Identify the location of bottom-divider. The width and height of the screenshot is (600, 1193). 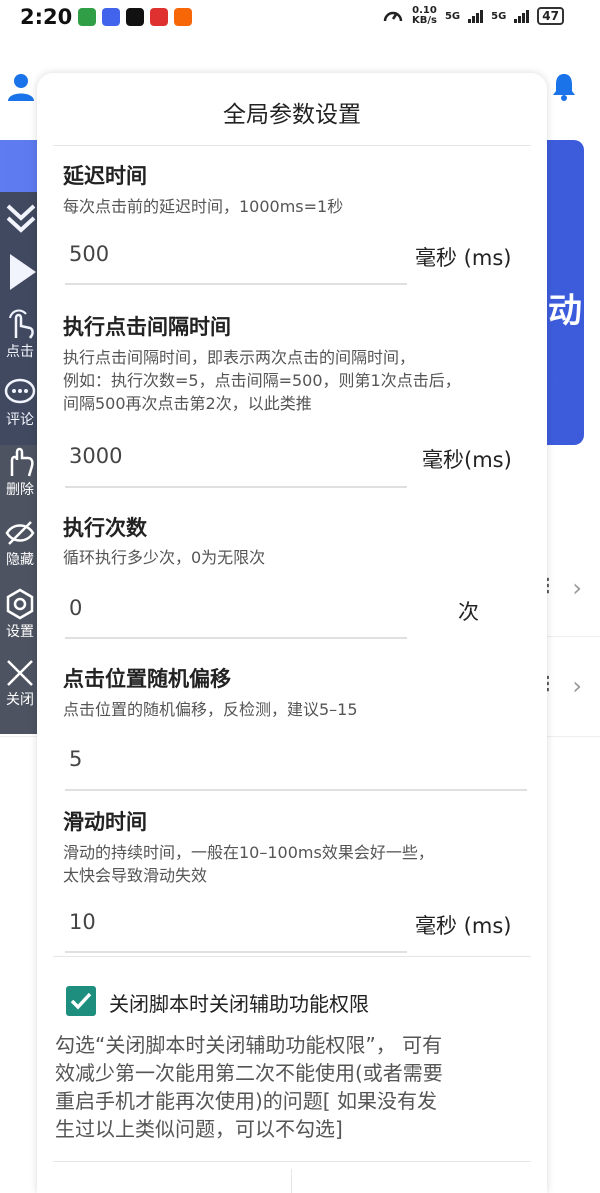
(292, 1161).